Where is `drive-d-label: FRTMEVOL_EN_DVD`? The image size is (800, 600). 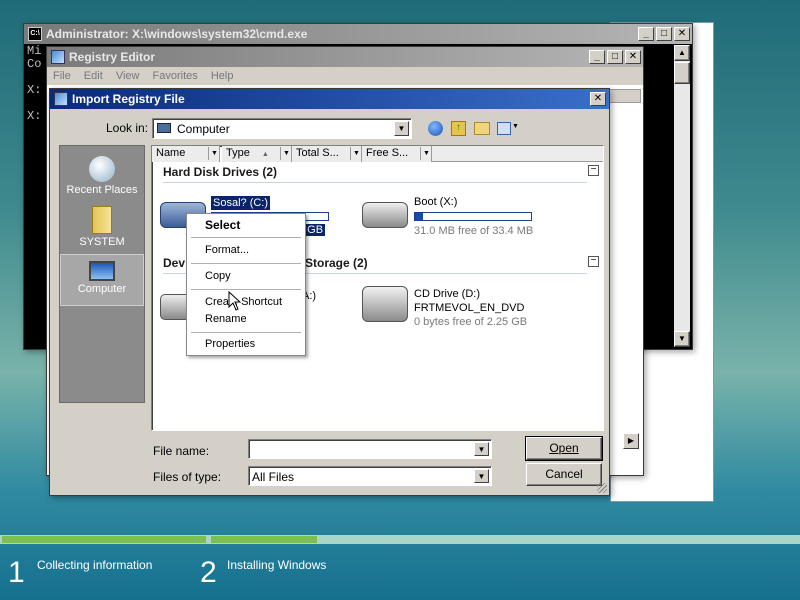
drive-d-label: FRTMEVOL_EN_DVD is located at coordinates (469, 308).